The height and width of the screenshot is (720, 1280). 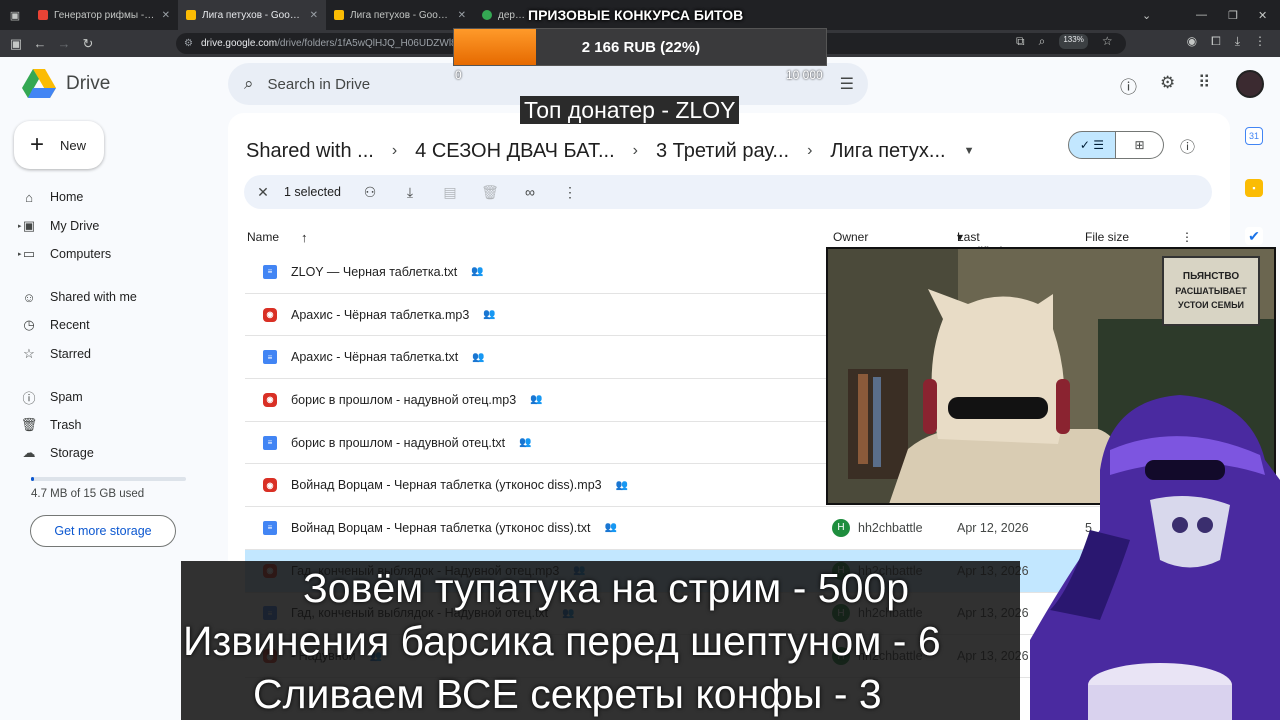 I want to click on tab-list-chevron-icon: ⌄, so click(x=1146, y=15).